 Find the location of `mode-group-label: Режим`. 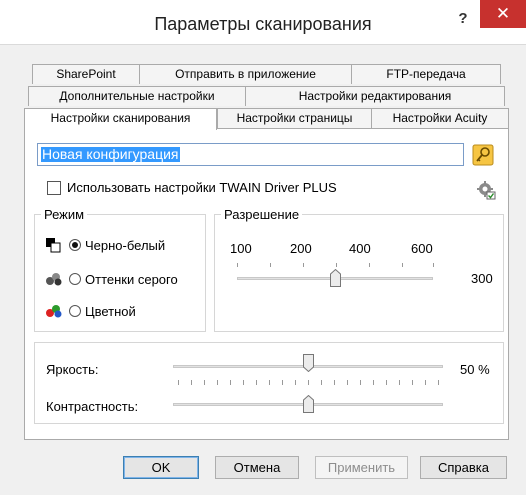

mode-group-label: Режим is located at coordinates (64, 214).